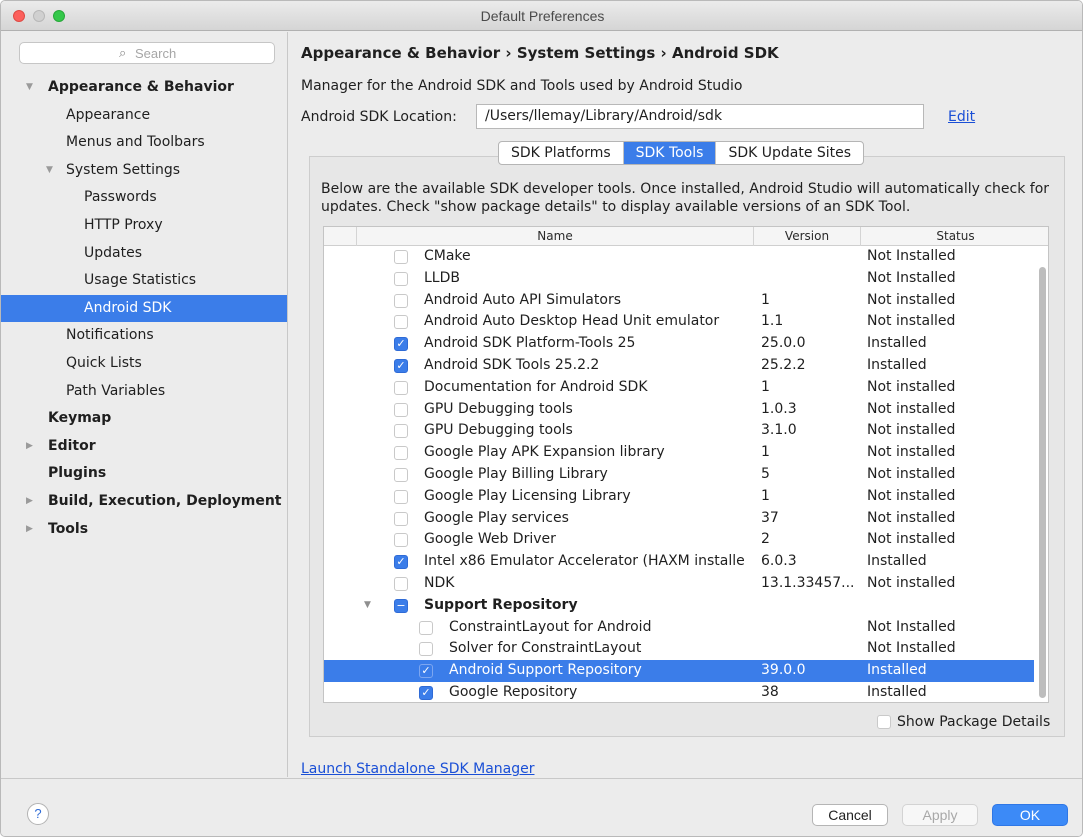  Describe the element at coordinates (530, 343) in the screenshot. I see `package-name: Android SDK Platform-Tools 25` at that location.